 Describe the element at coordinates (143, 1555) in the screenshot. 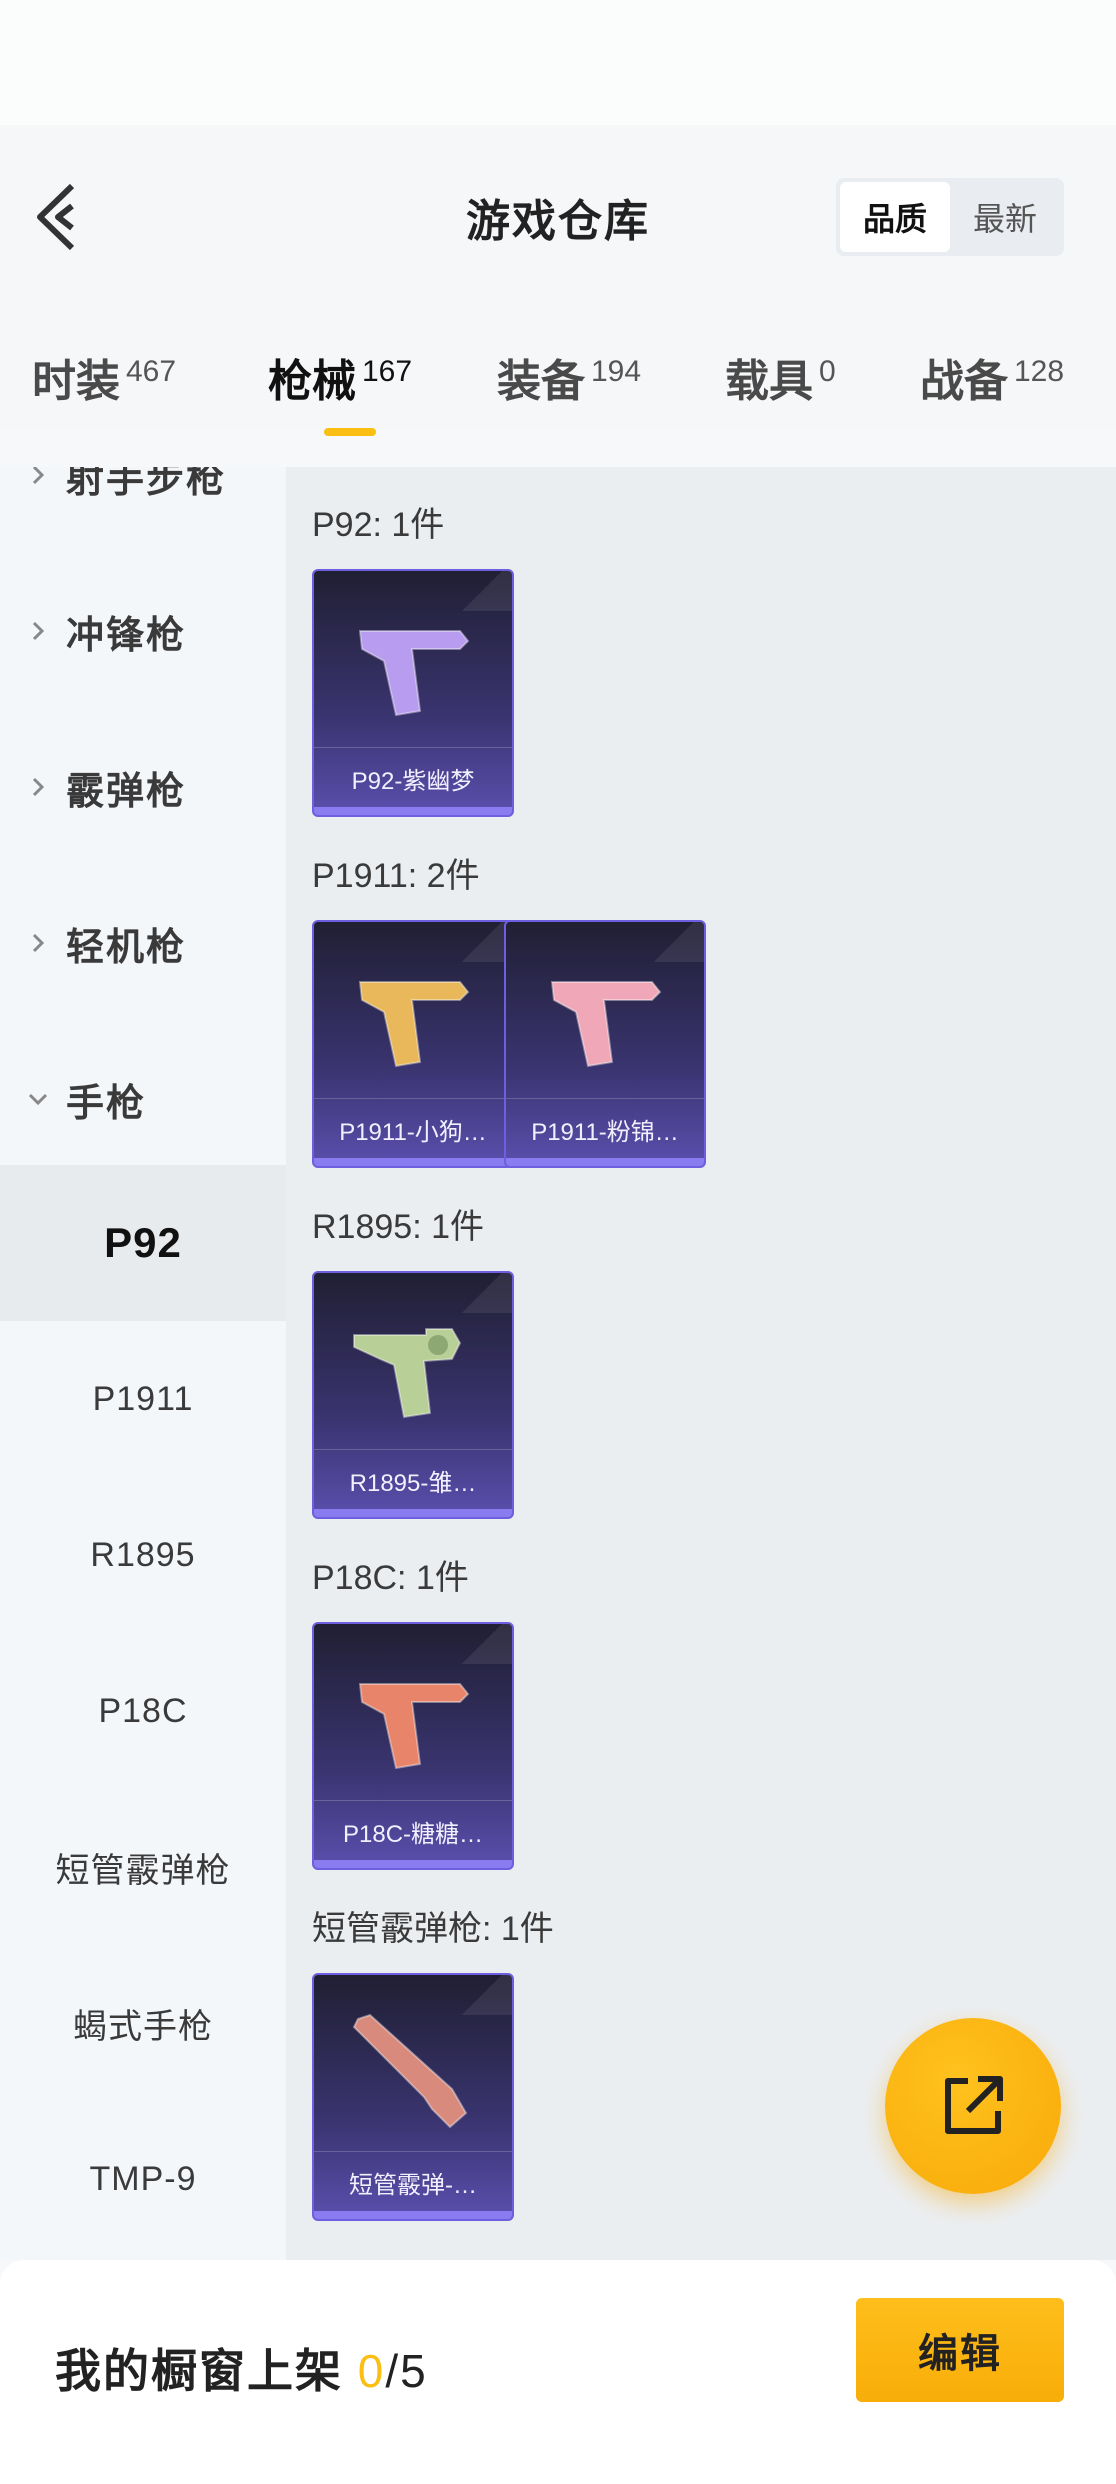

I see `sidebar-item-r1895: R1895` at that location.